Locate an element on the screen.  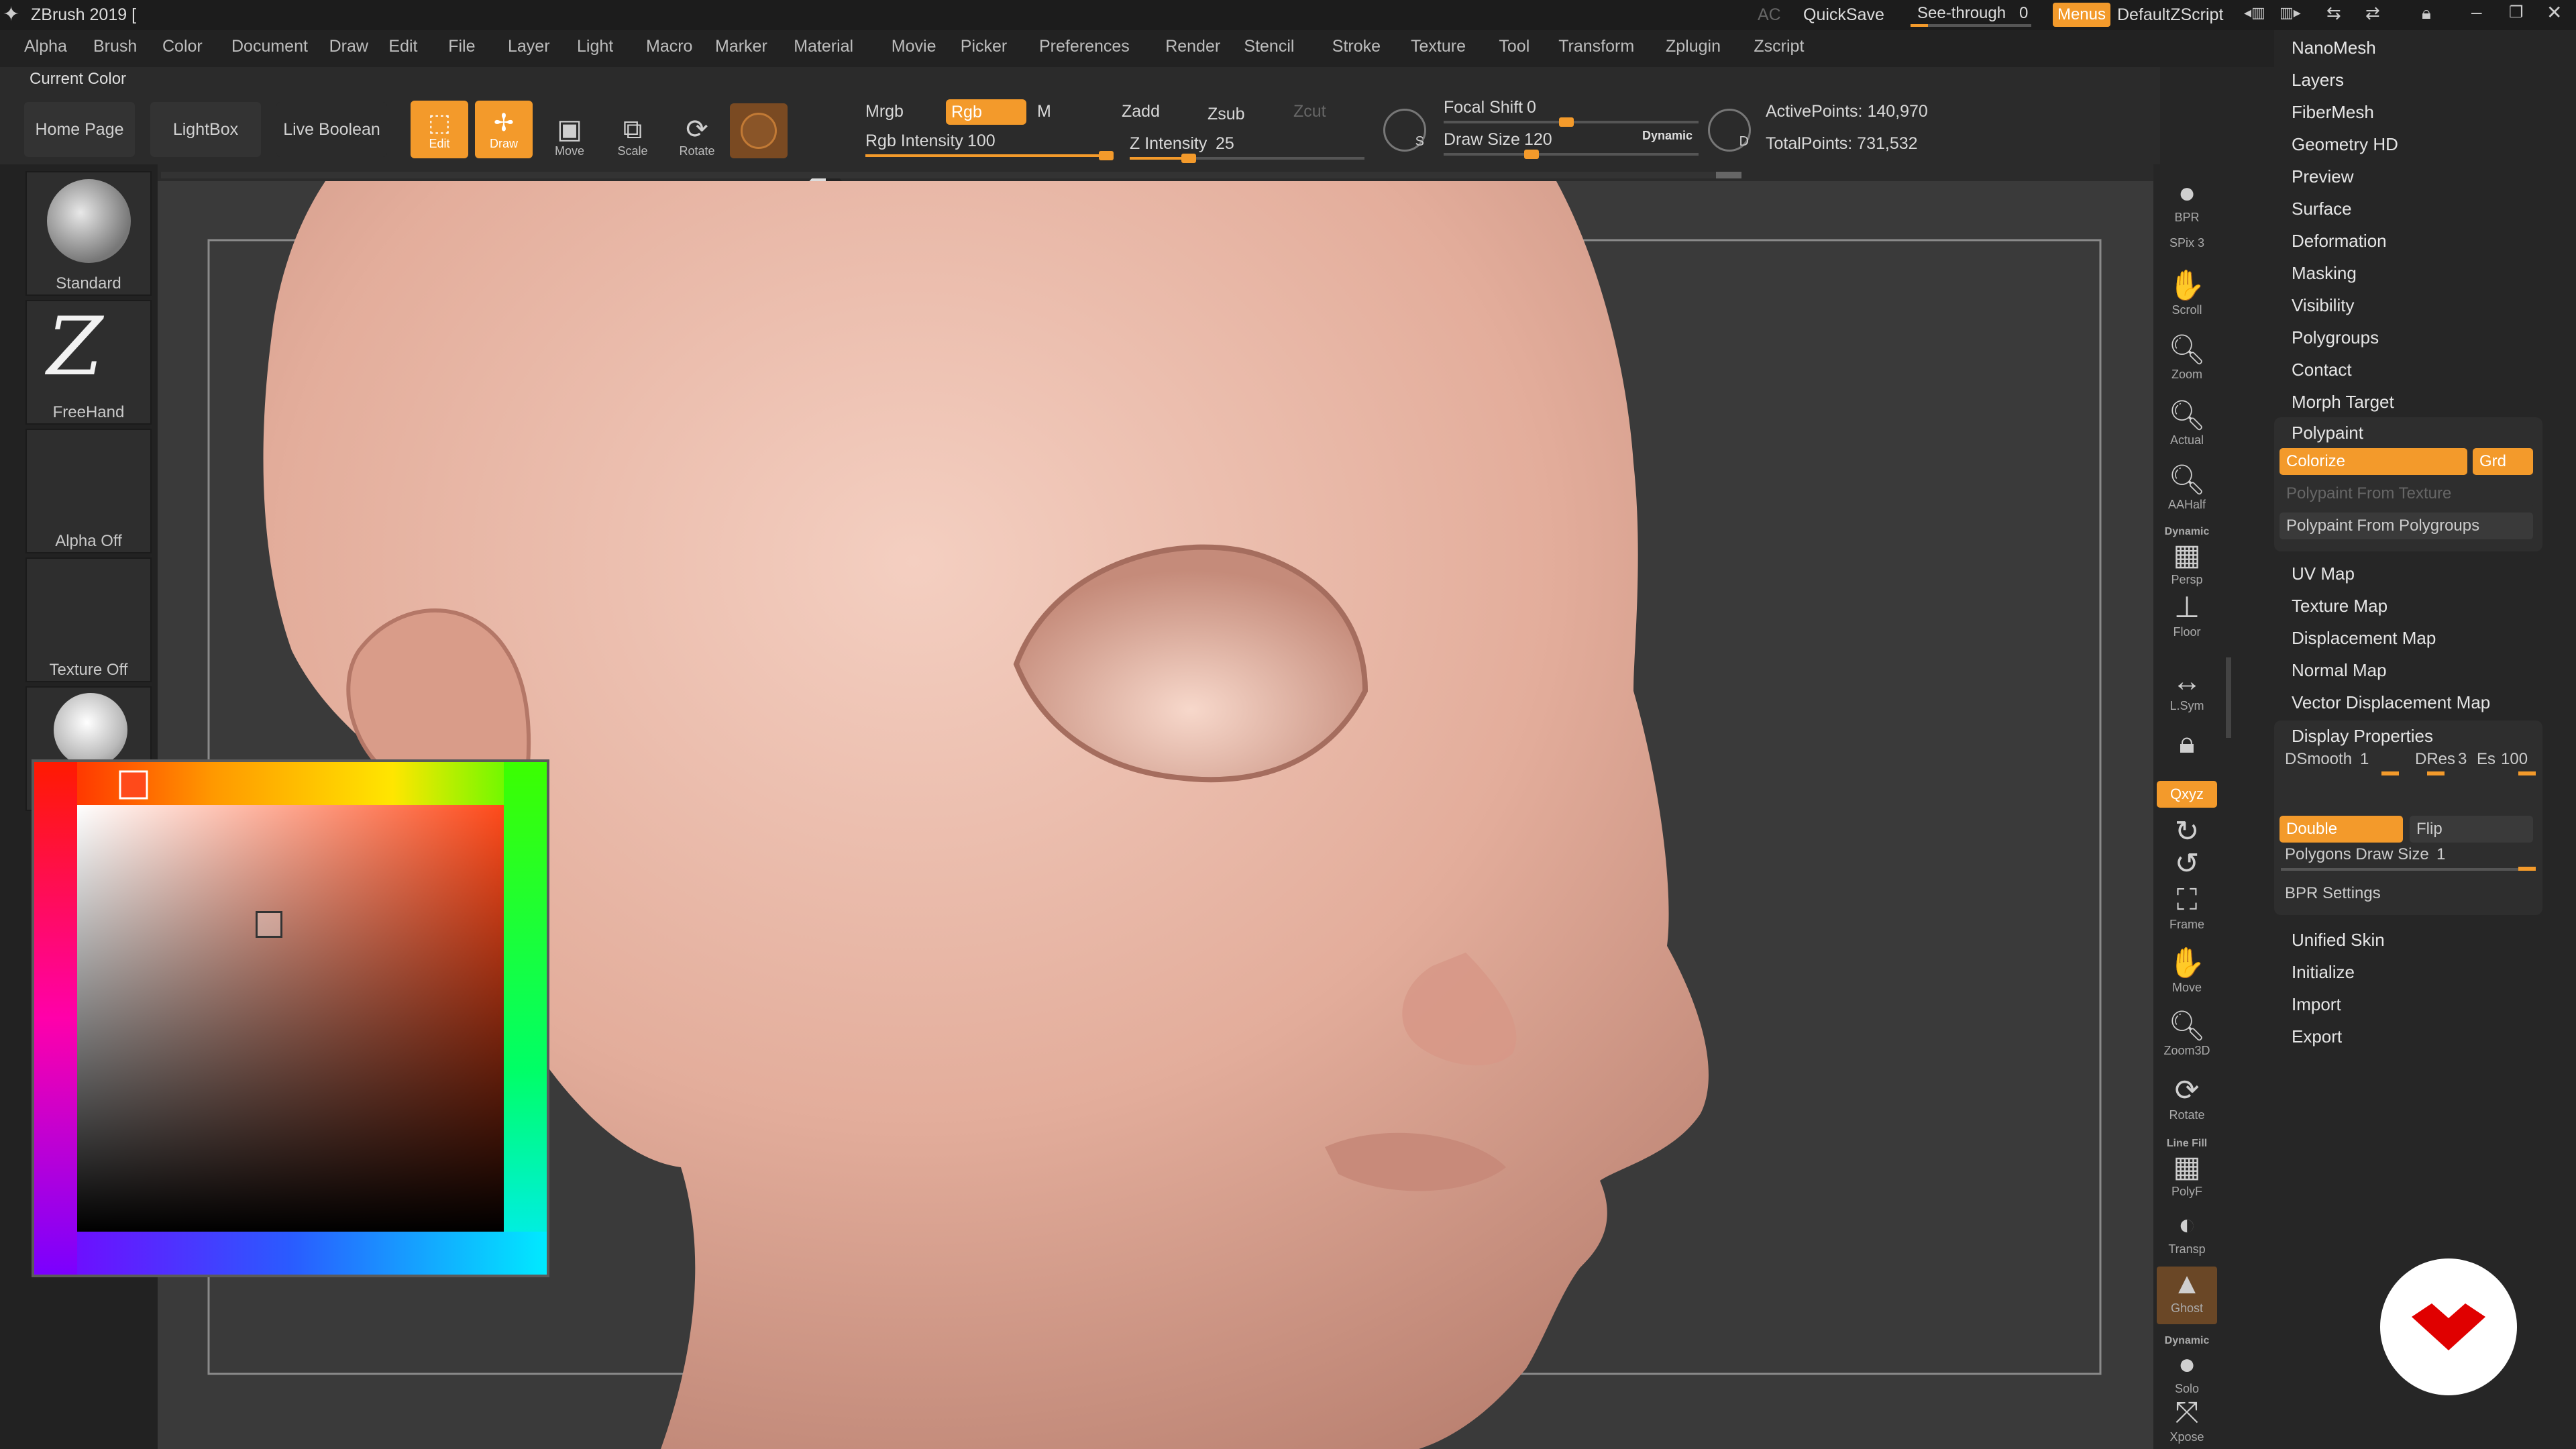
right-shelf-rotate-z-button: ↺ is located at coordinates (2187, 864).